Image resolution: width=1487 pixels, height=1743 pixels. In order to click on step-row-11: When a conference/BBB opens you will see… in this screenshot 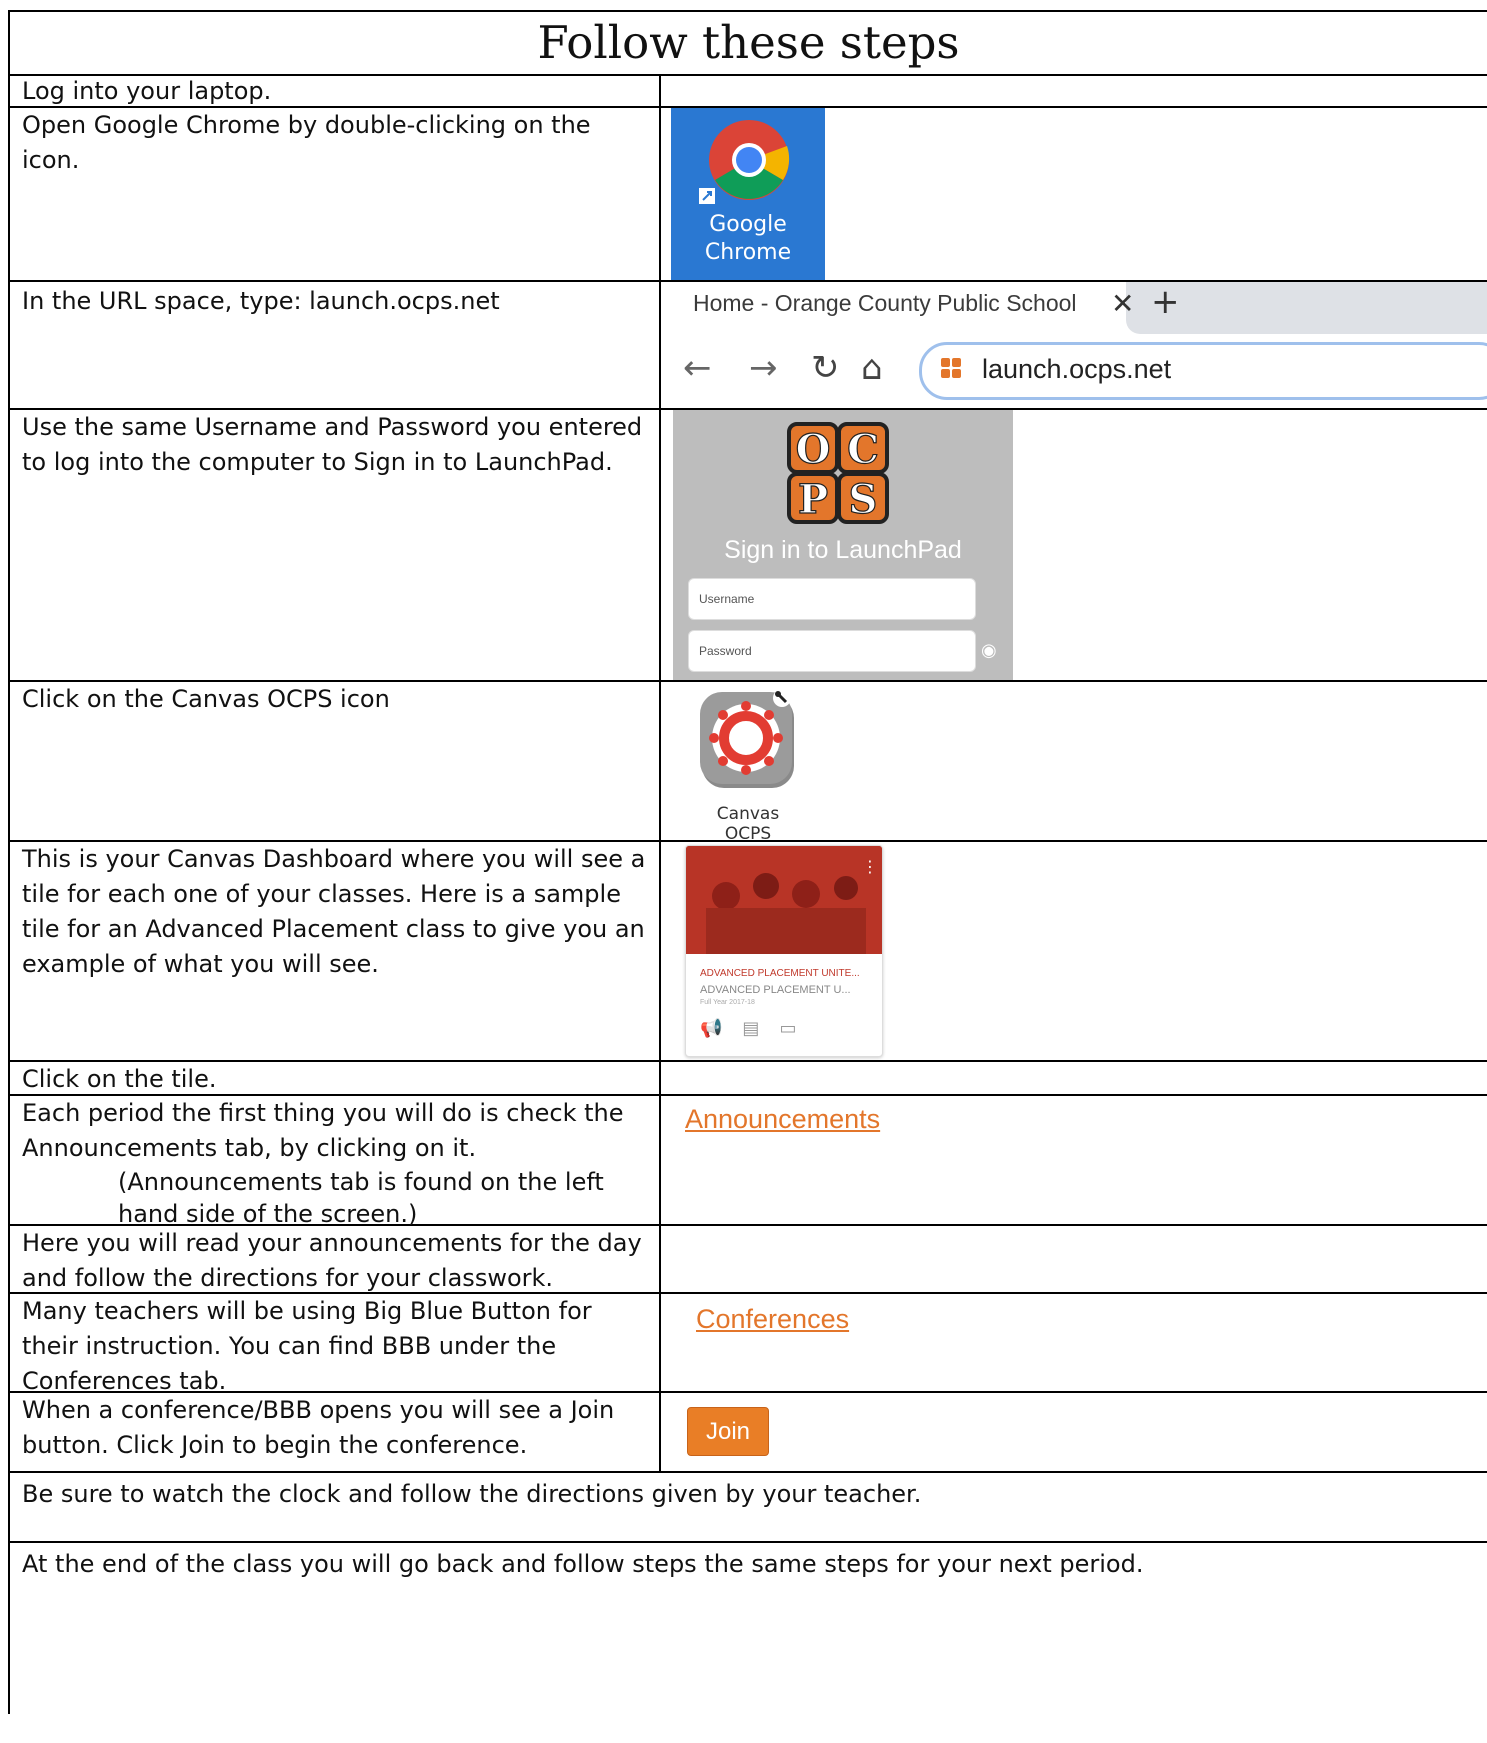, I will do `click(748, 1433)`.